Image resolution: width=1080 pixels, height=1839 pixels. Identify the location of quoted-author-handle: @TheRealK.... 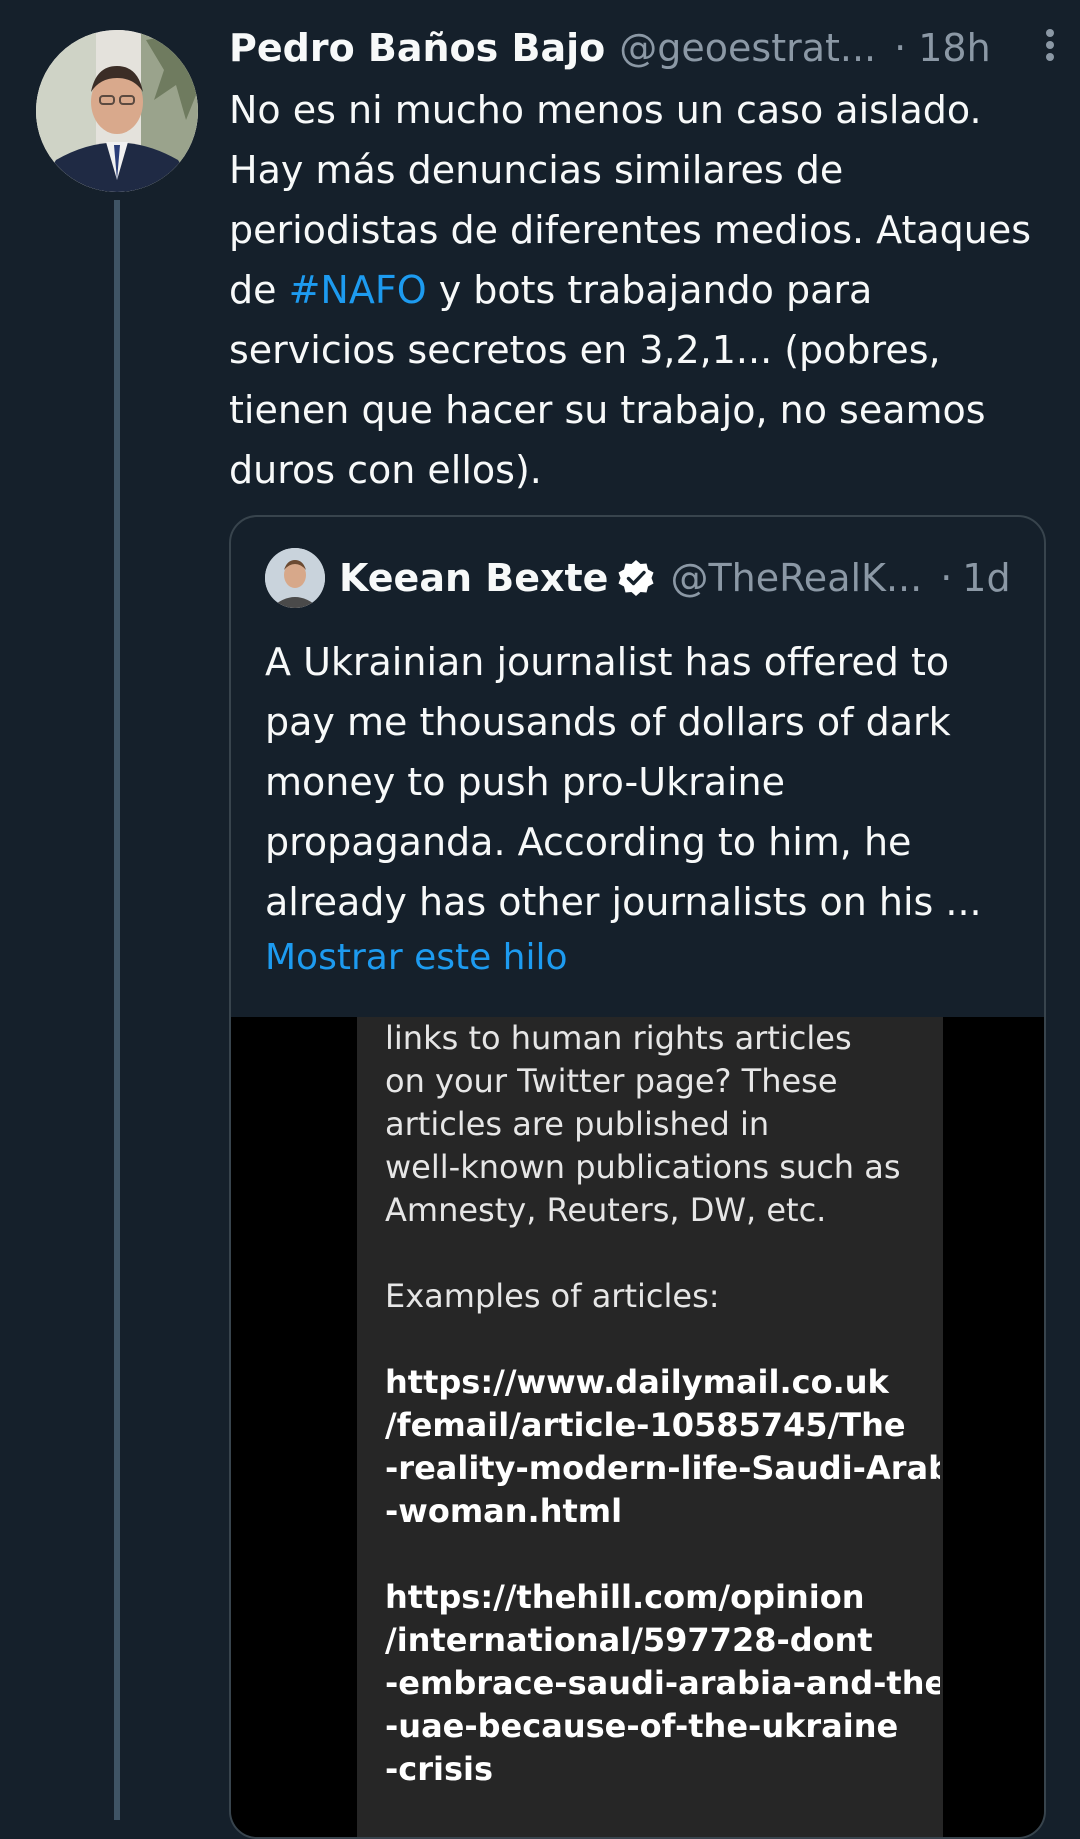
(796, 578).